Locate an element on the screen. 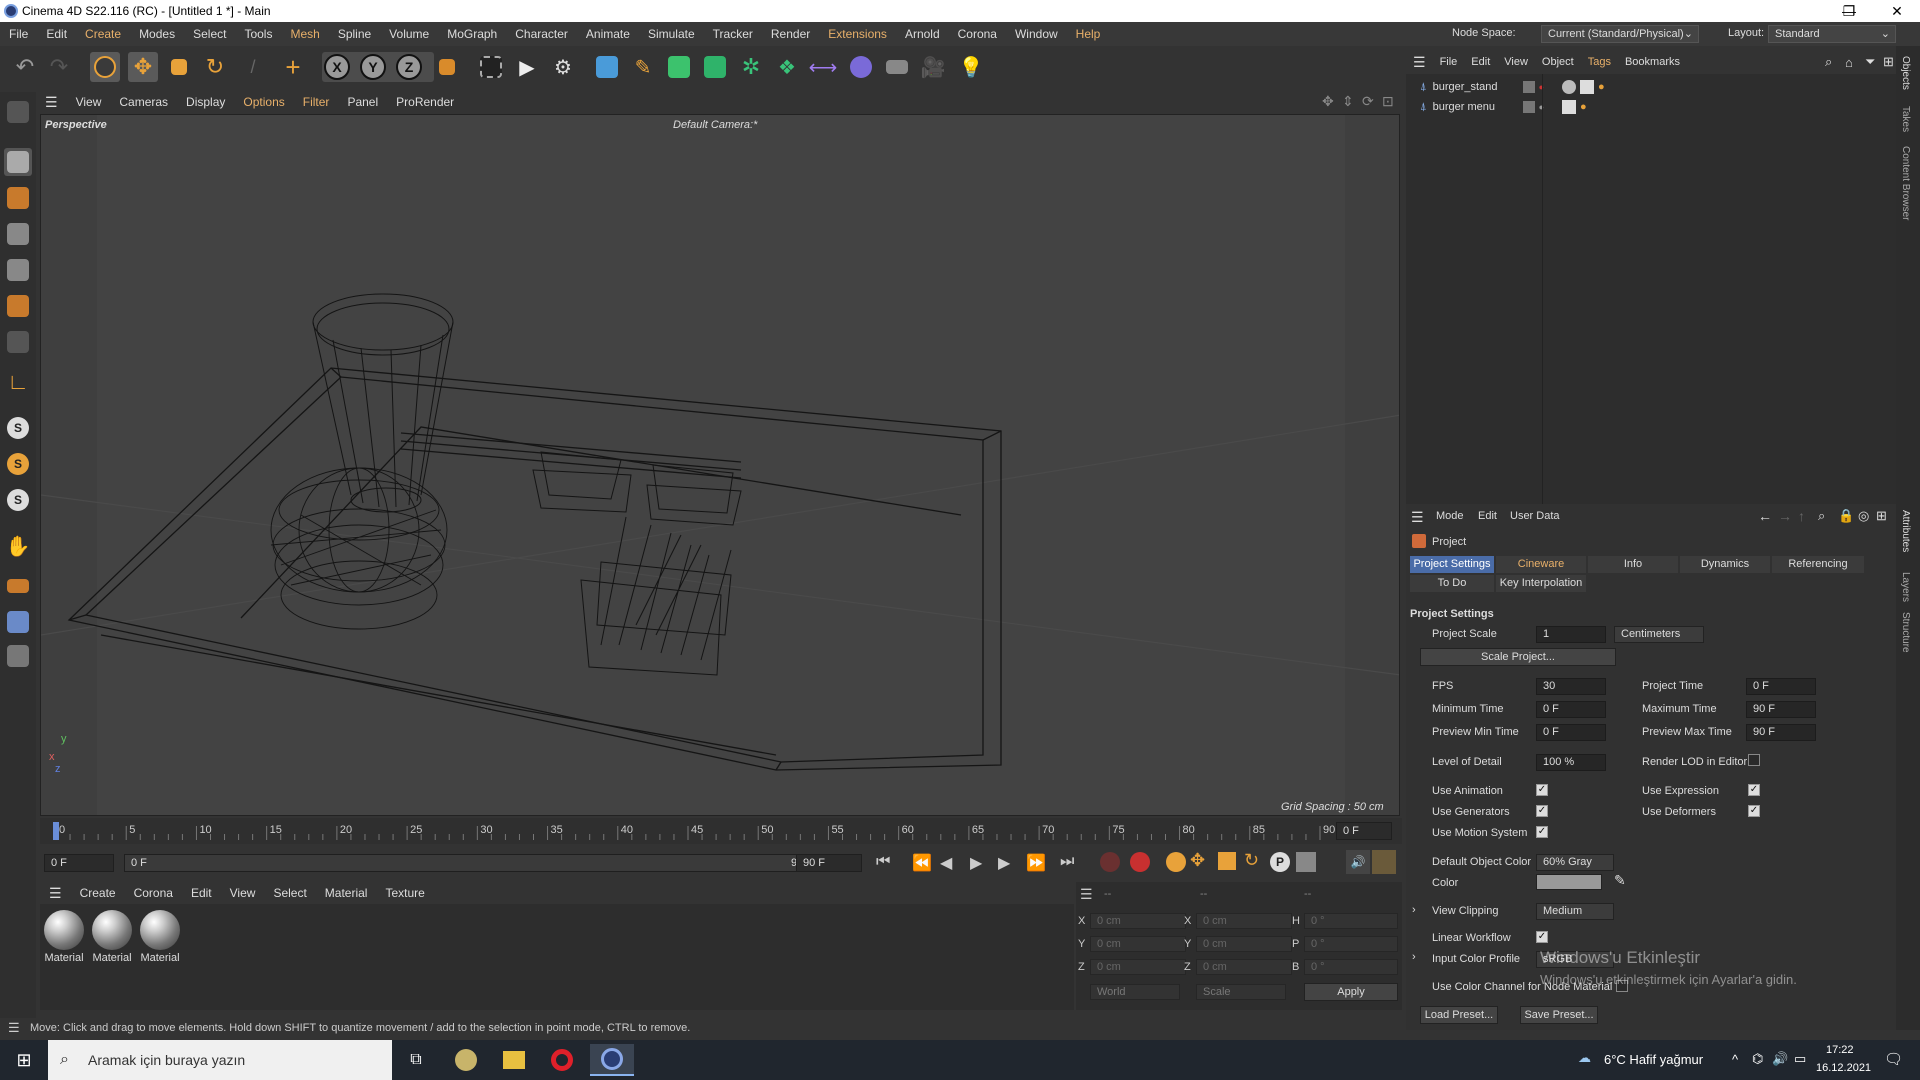 Image resolution: width=1920 pixels, height=1080 pixels. tab-key-interpolation: Key Interpolation is located at coordinates (1541, 583).